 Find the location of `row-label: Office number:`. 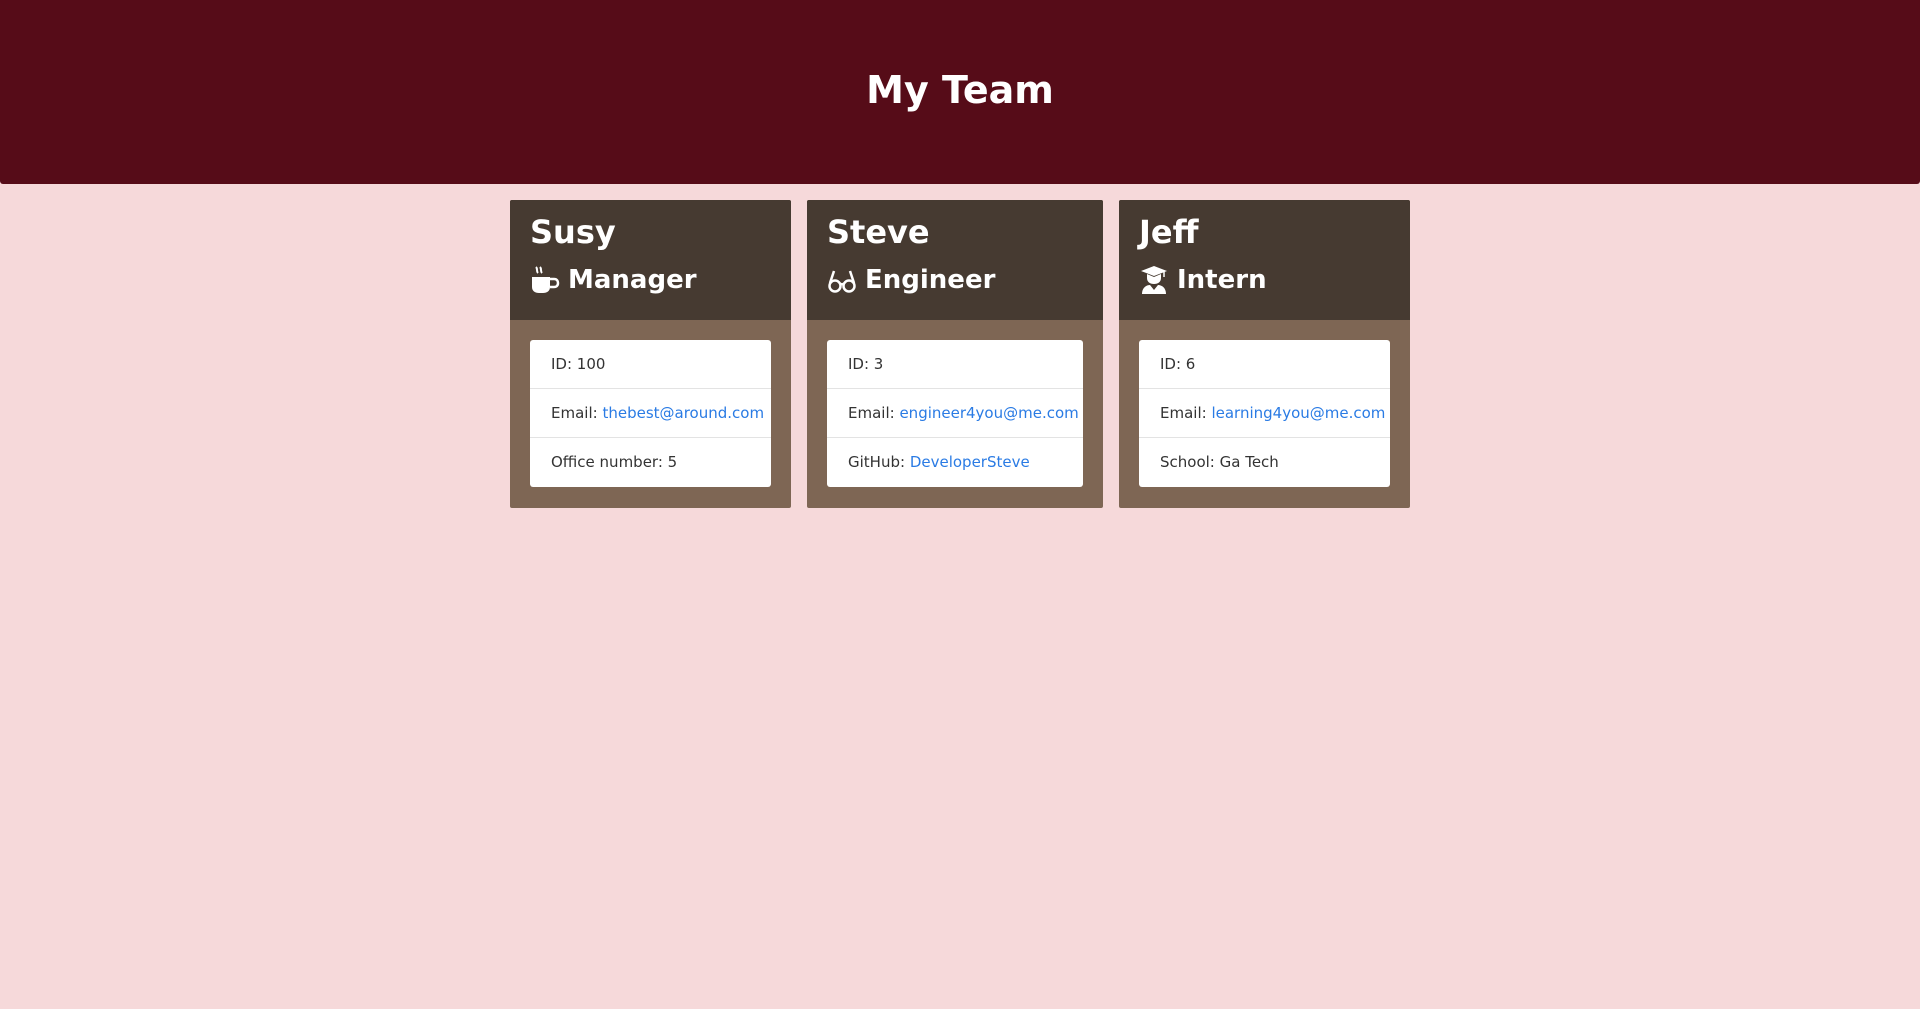

row-label: Office number: is located at coordinates (609, 462).